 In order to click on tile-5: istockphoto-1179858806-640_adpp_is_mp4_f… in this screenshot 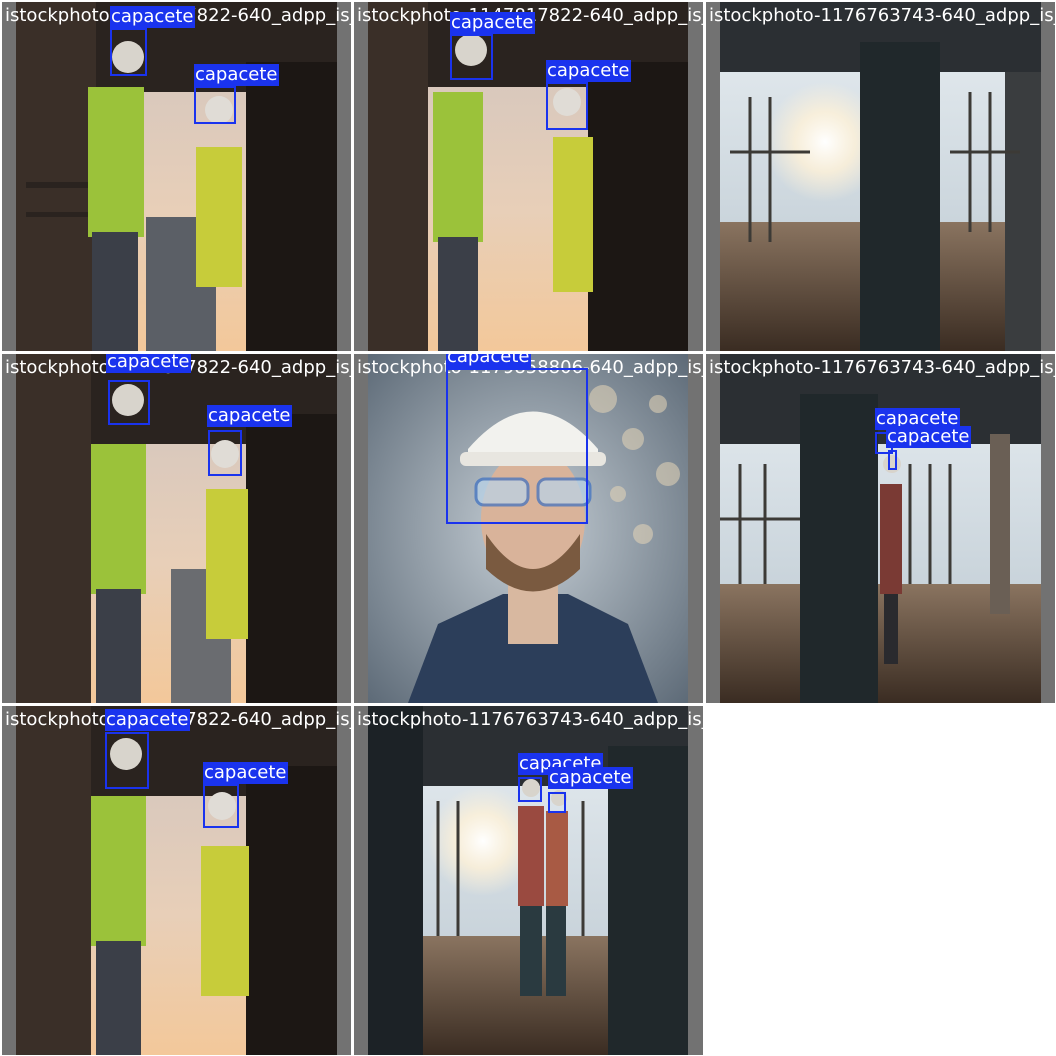, I will do `click(528, 528)`.